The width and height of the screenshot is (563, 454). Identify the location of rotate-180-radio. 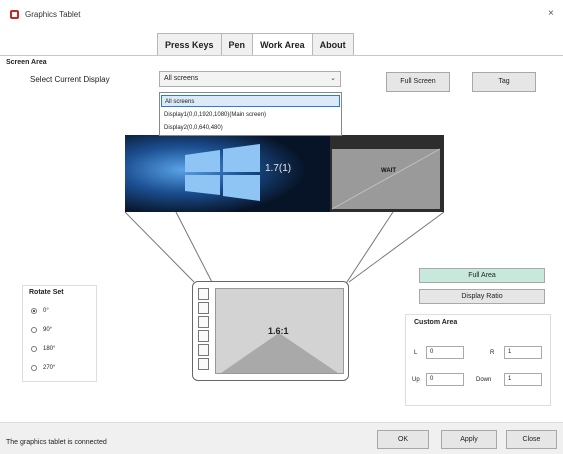
(34, 349).